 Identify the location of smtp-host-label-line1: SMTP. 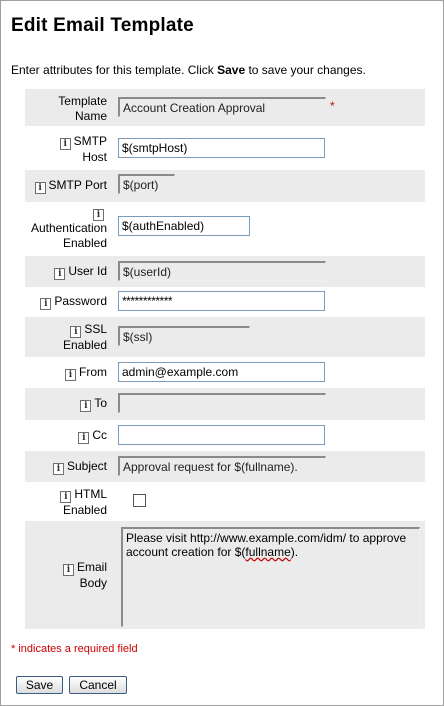
(90, 141).